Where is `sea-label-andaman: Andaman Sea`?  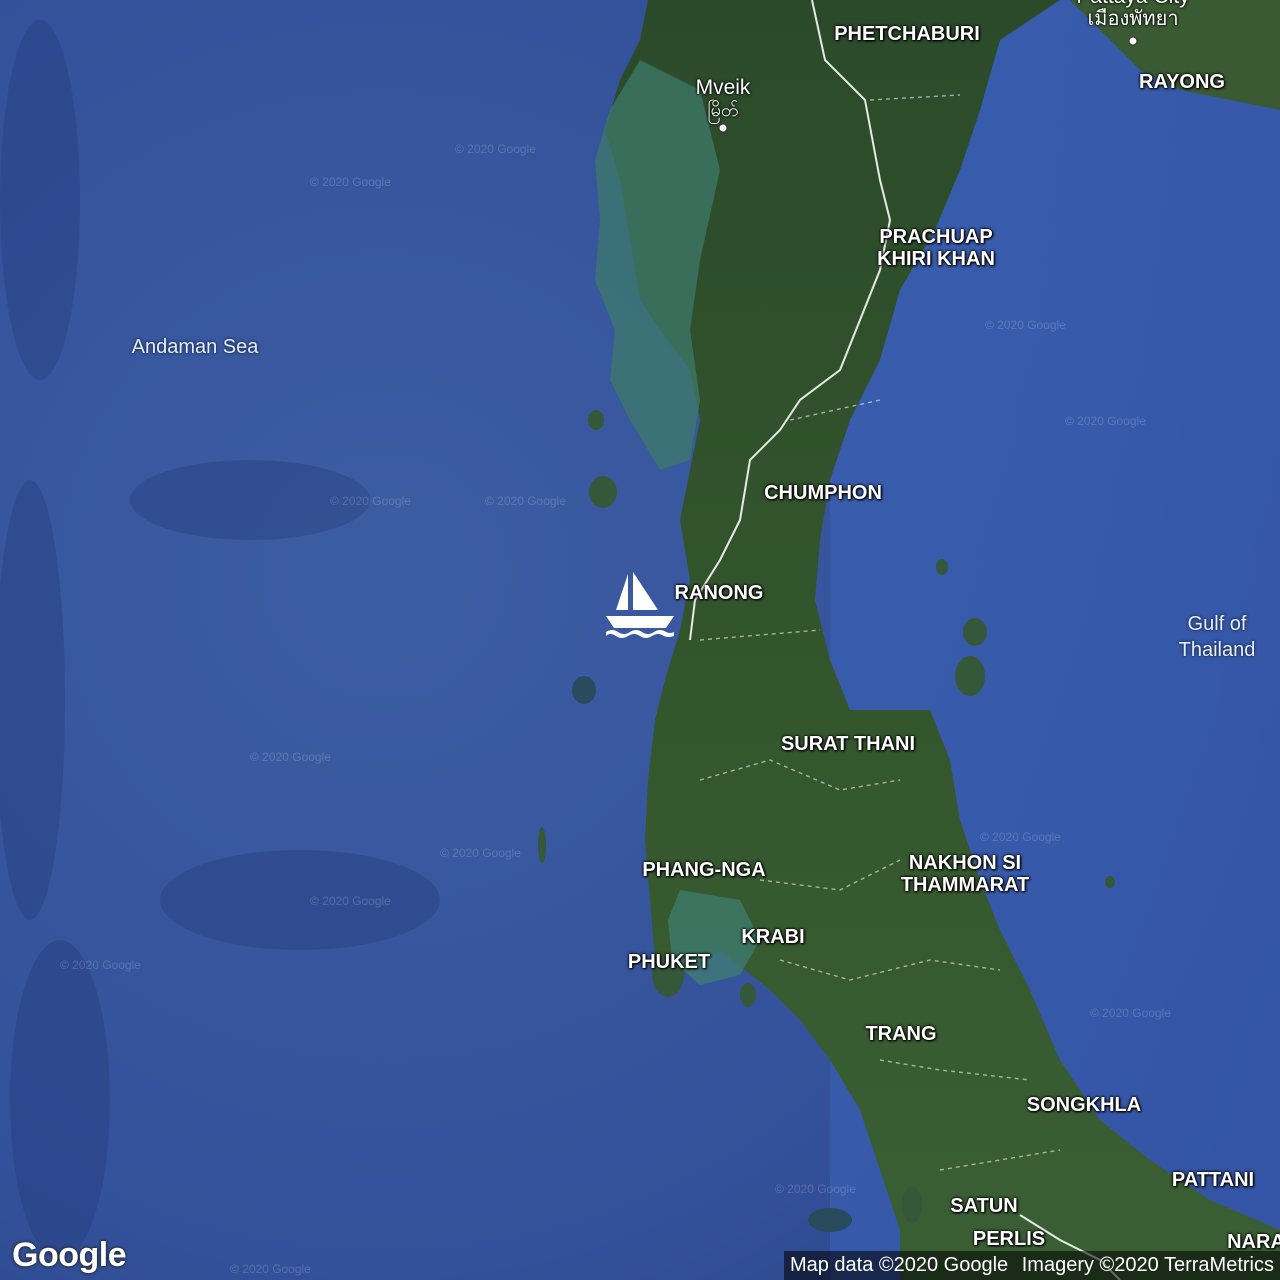 sea-label-andaman: Andaman Sea is located at coordinates (195, 347).